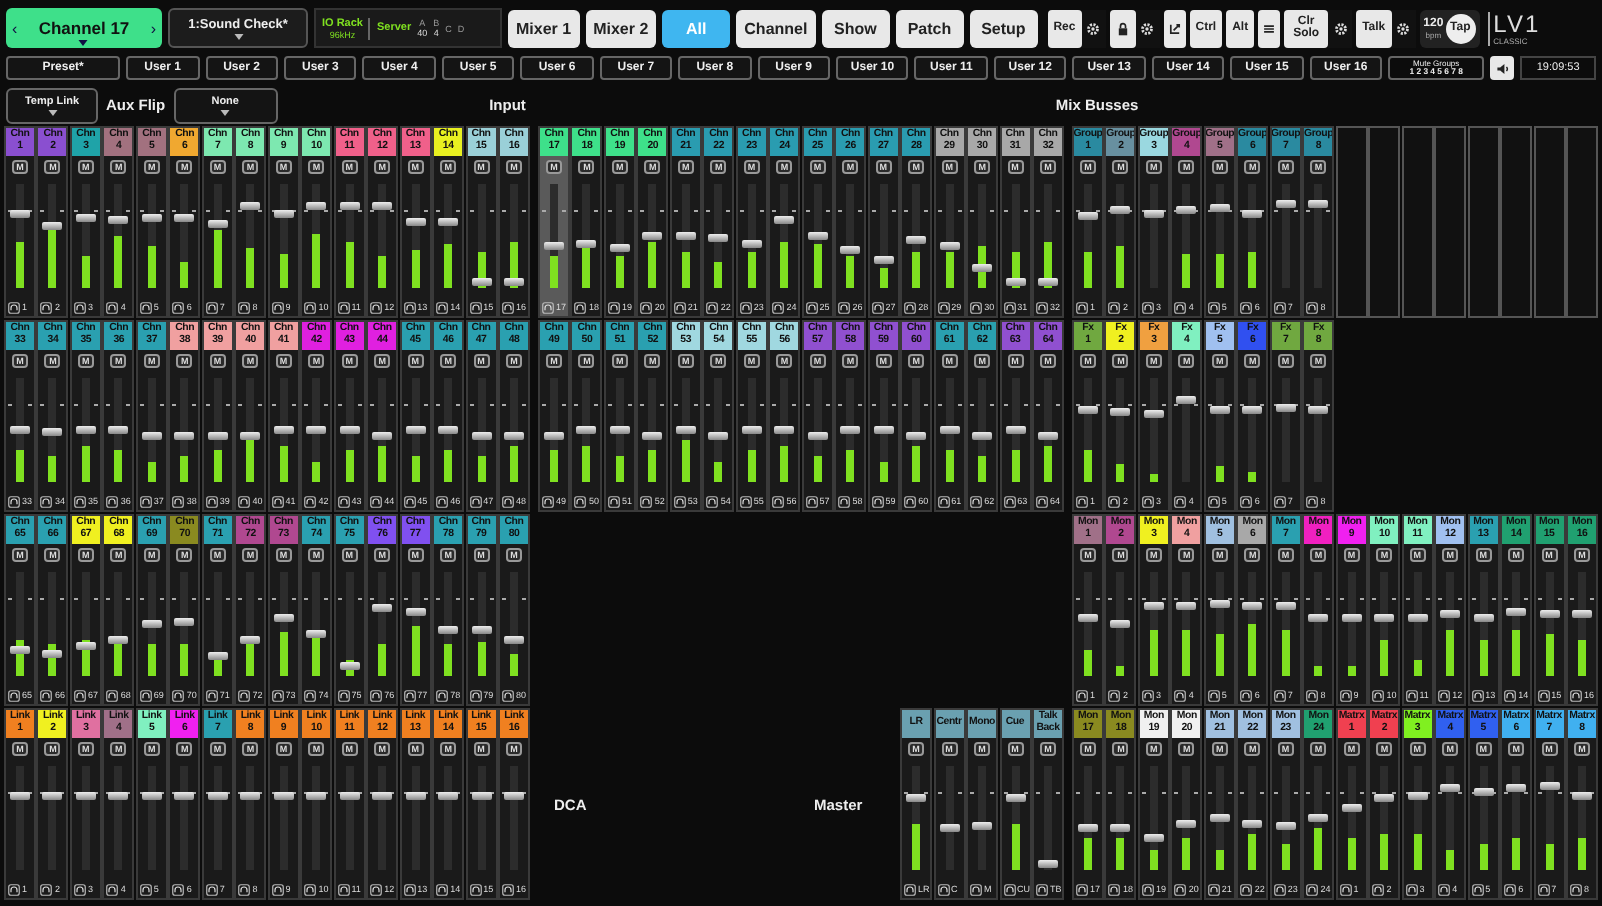 This screenshot has width=1602, height=906. What do you see at coordinates (1003, 28) in the screenshot?
I see `view-tab: Setup` at bounding box center [1003, 28].